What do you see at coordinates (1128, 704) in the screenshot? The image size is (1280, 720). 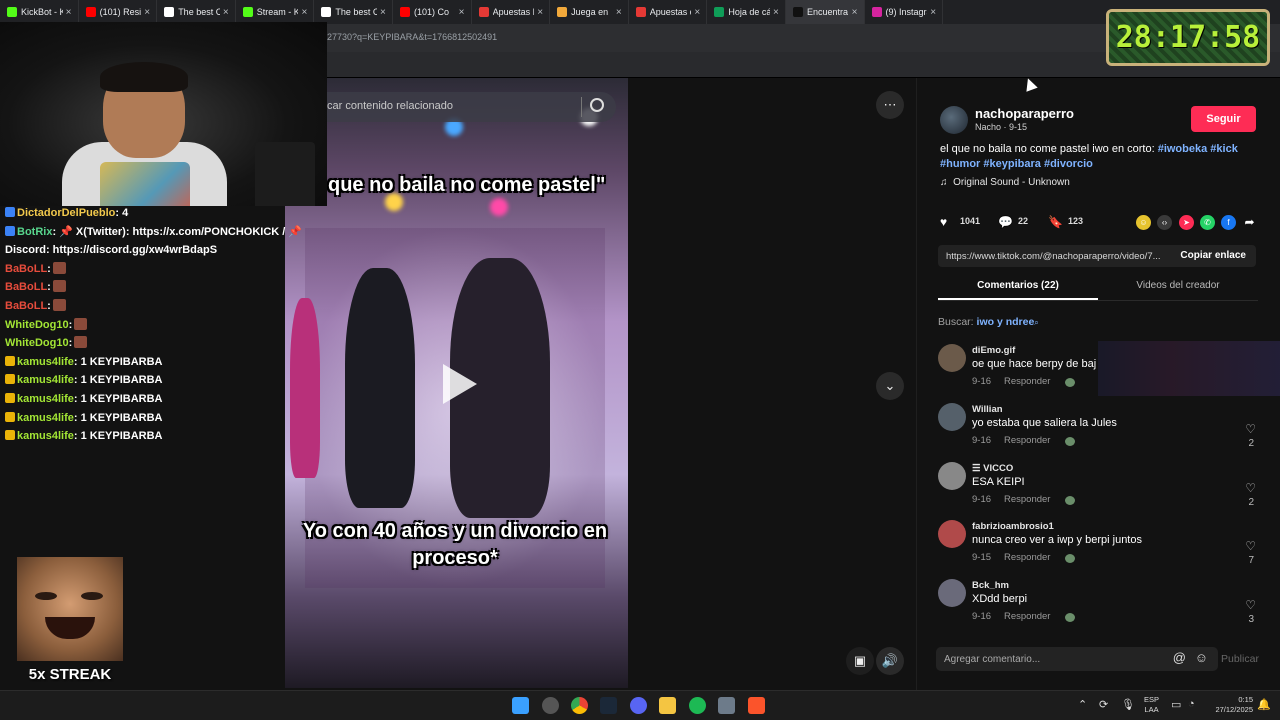 I see `microphone-icon: 🎙` at bounding box center [1128, 704].